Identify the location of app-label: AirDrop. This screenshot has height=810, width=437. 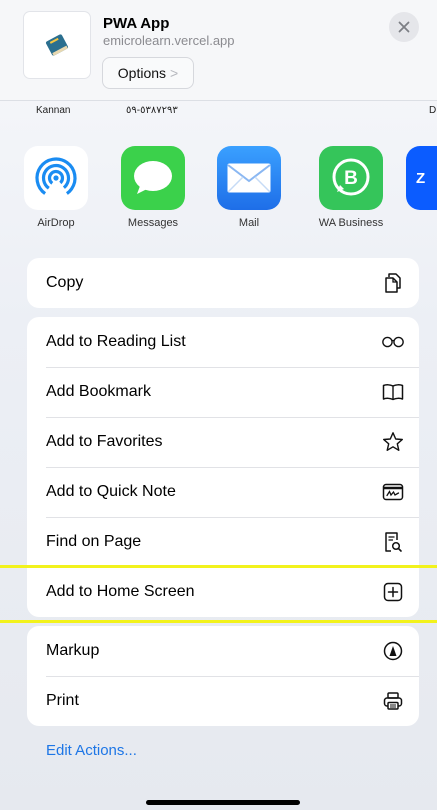
(56, 223).